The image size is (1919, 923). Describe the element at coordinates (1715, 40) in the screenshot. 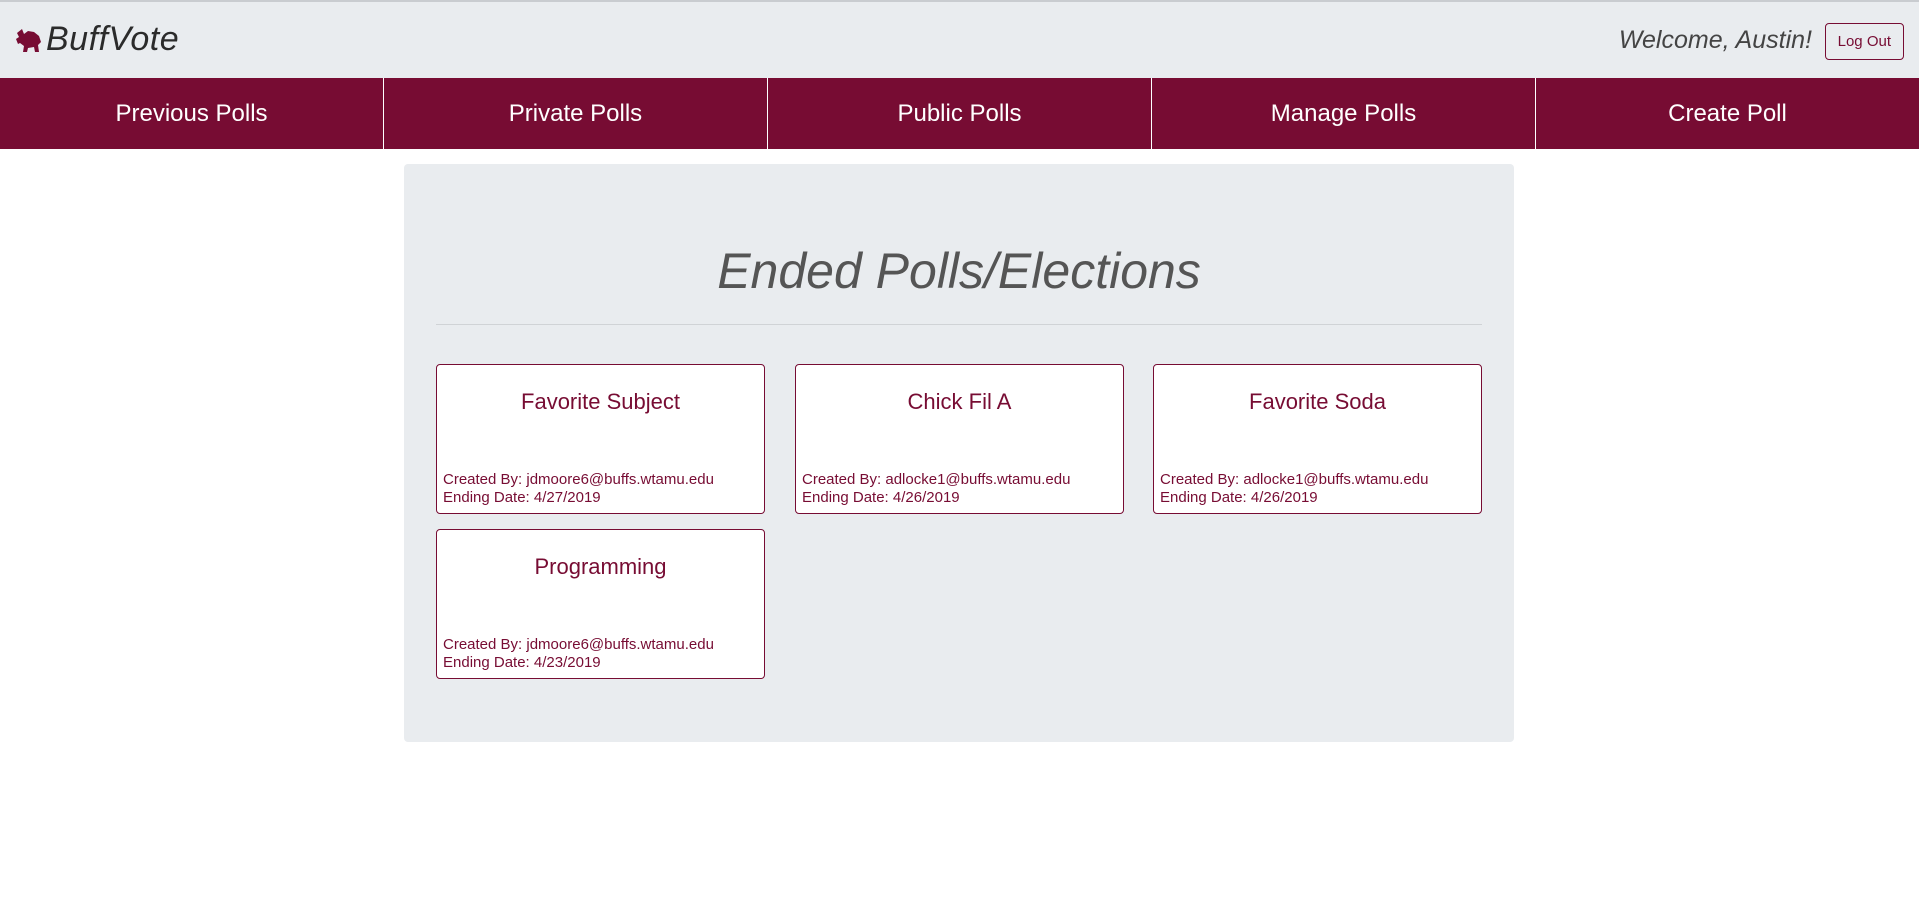

I see `welcome-message: Welcome, Austin!` at that location.